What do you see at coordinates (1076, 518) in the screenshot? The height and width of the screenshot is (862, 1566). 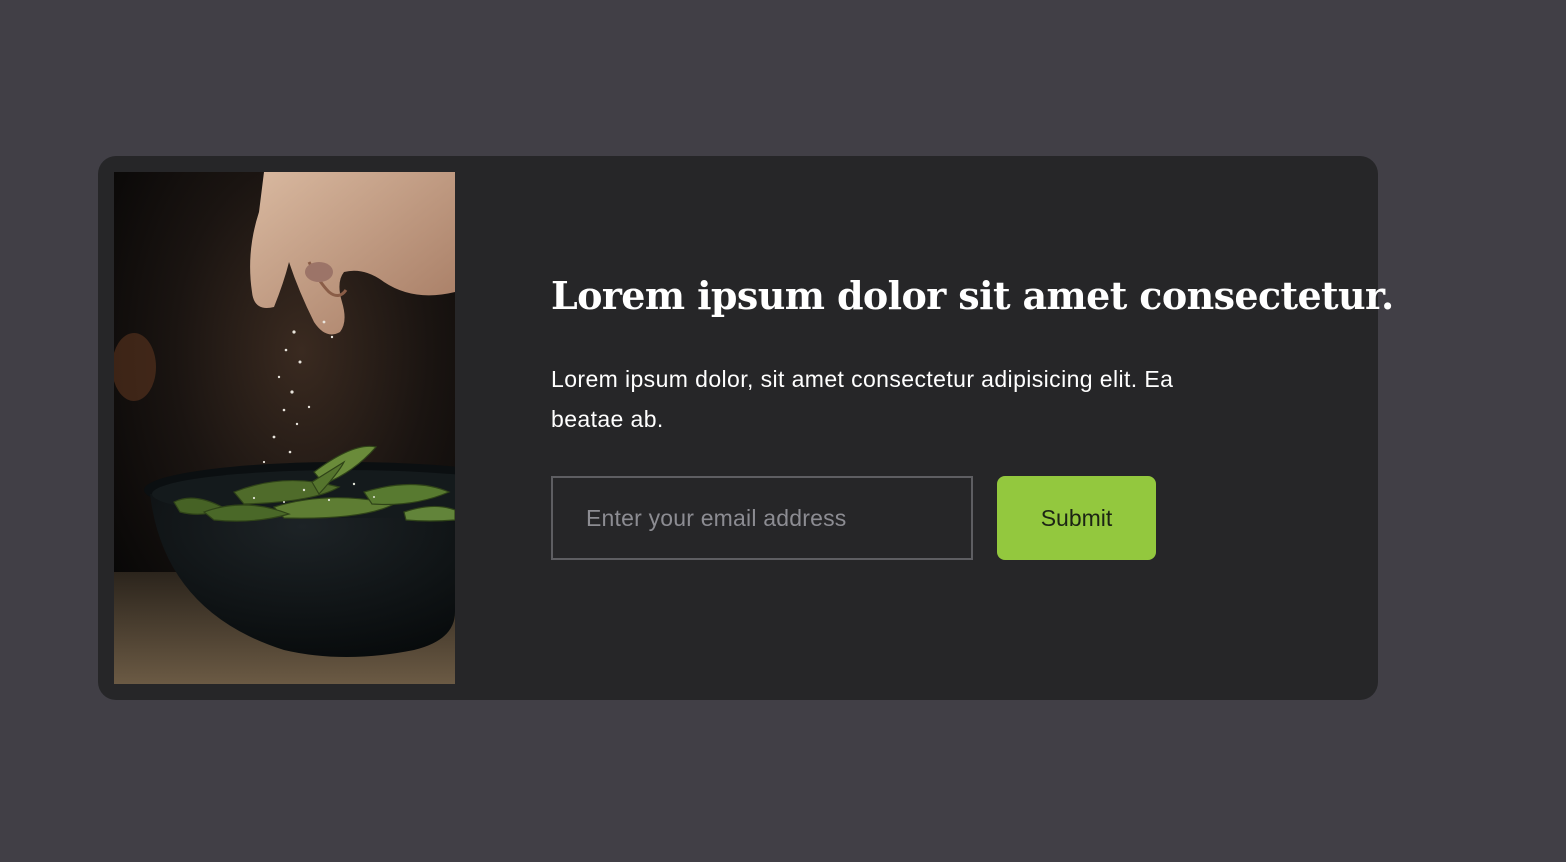 I see `submit-button: Submit` at bounding box center [1076, 518].